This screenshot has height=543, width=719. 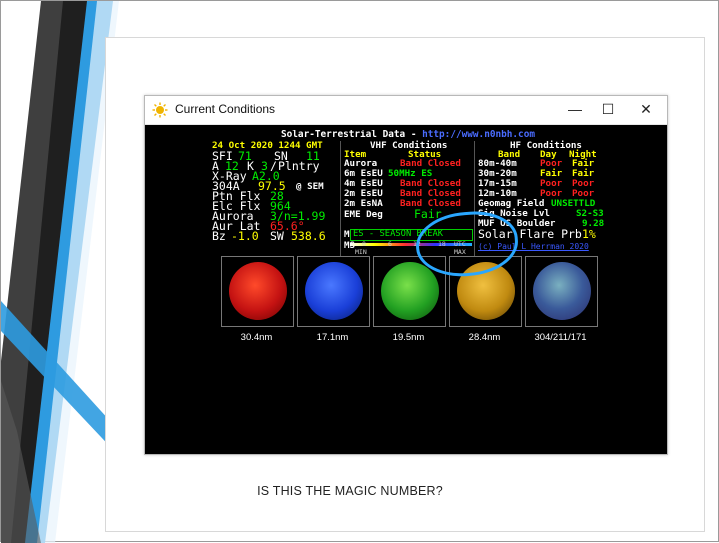 I want to click on sun-image-label: 19.5nm, so click(x=408, y=337).